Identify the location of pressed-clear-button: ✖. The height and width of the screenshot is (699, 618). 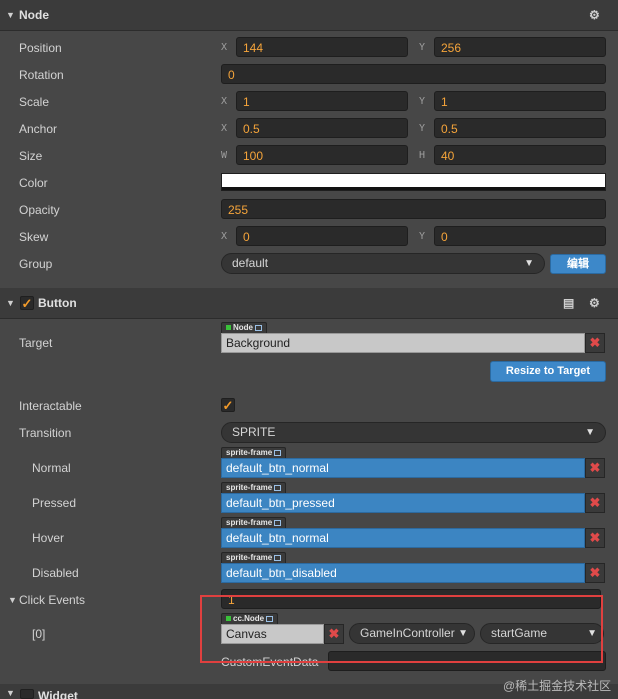
(595, 503).